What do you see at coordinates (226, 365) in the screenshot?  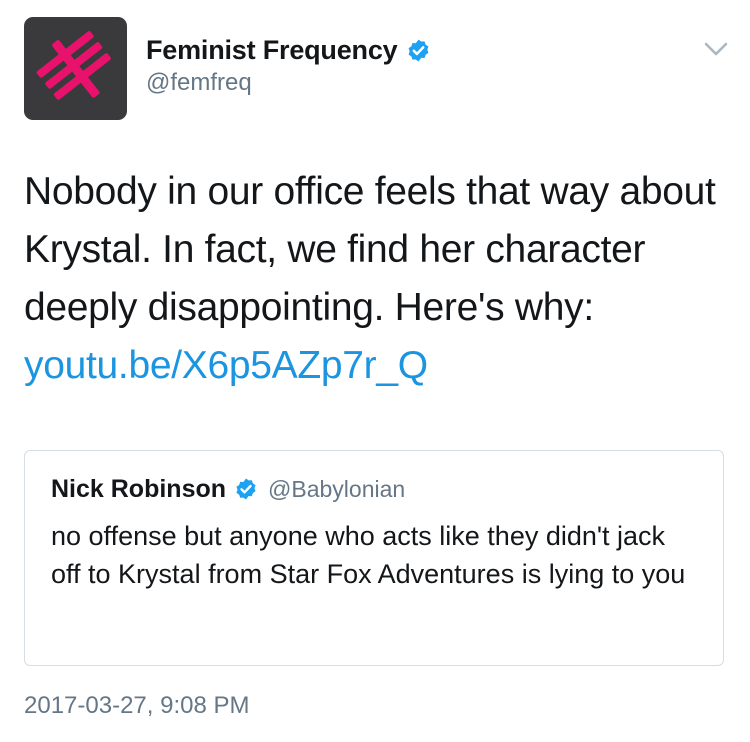 I see `tweet-link: youtu.be/X6p5AZp7r_Q` at bounding box center [226, 365].